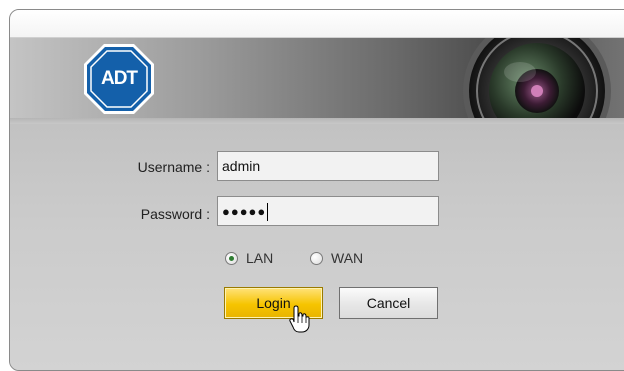 This screenshot has height=371, width=624. What do you see at coordinates (173, 167) in the screenshot?
I see `username-label: Username :` at bounding box center [173, 167].